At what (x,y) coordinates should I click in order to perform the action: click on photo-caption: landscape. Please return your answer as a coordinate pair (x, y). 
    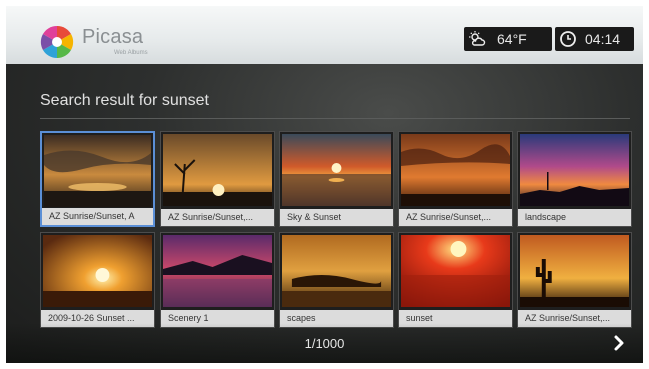
    Looking at the image, I should click on (574, 217).